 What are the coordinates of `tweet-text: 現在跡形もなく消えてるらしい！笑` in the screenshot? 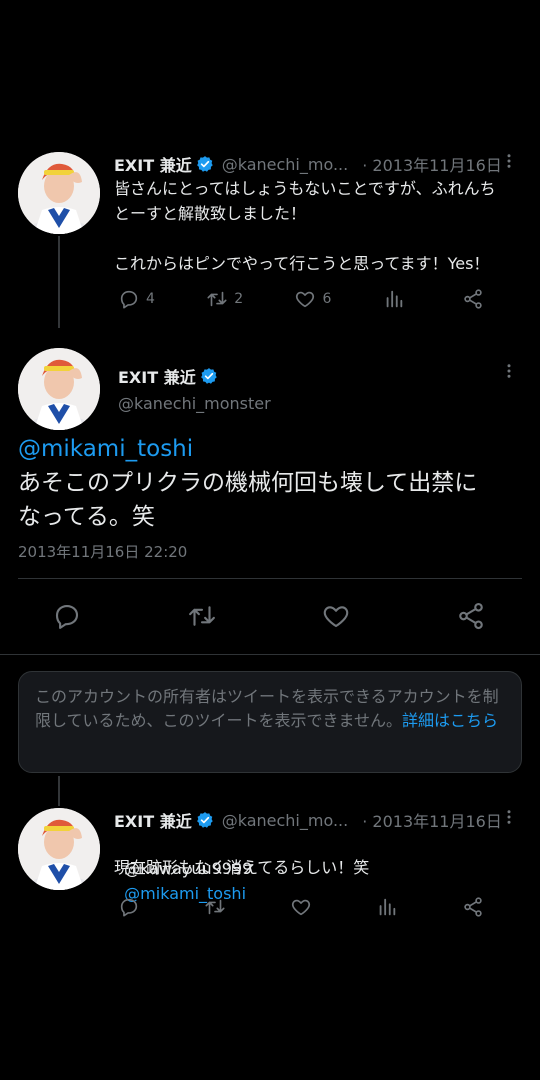 It's located at (242, 867).